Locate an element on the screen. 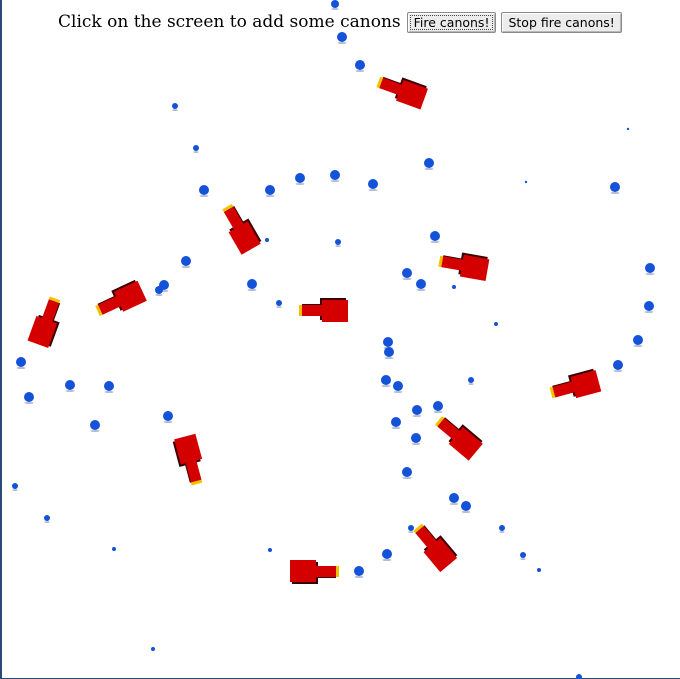 This screenshot has width=680, height=679. stop-fire-canons-button: Stop fire canons! is located at coordinates (561, 22).